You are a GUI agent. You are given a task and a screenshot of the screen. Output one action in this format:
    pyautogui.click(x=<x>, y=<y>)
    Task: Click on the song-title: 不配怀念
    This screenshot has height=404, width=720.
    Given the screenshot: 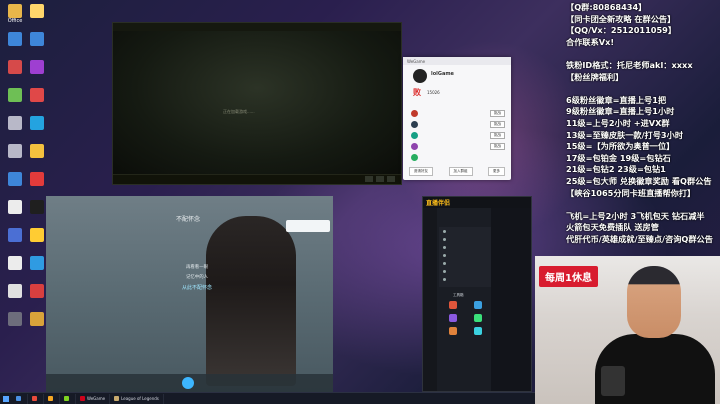 What is the action you would take?
    pyautogui.click(x=188, y=219)
    